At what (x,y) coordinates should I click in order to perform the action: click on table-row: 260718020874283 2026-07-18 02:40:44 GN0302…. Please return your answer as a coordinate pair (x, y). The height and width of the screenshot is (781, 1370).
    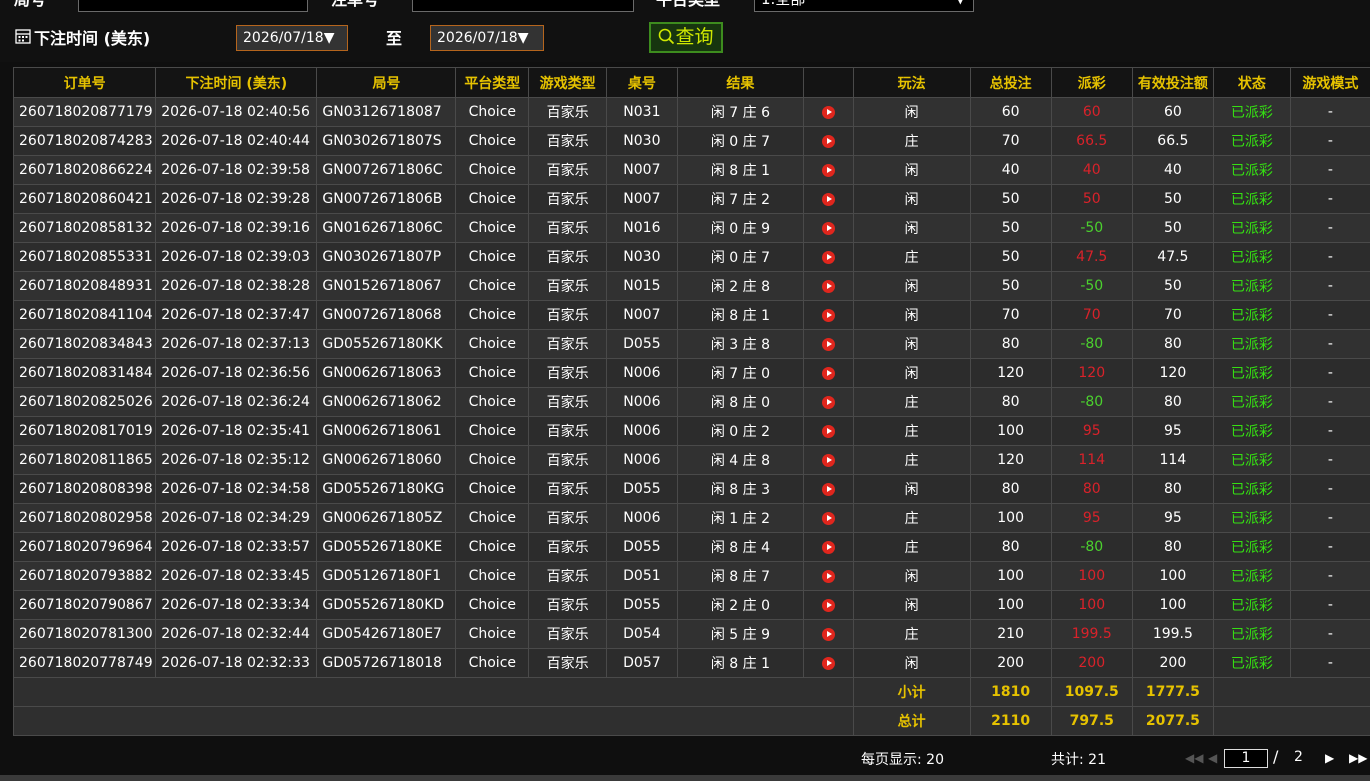
    Looking at the image, I should click on (691, 141).